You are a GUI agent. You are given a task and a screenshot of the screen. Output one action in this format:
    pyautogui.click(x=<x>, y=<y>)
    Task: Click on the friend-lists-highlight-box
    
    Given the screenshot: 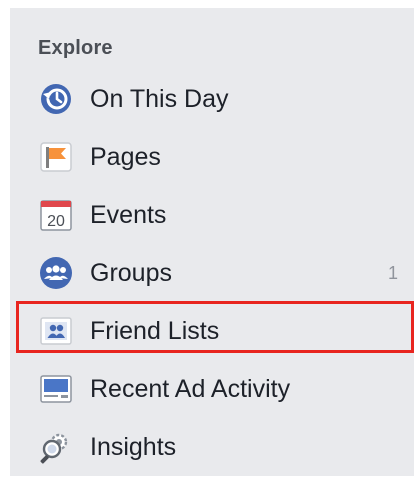 What is the action you would take?
    pyautogui.click(x=215, y=327)
    